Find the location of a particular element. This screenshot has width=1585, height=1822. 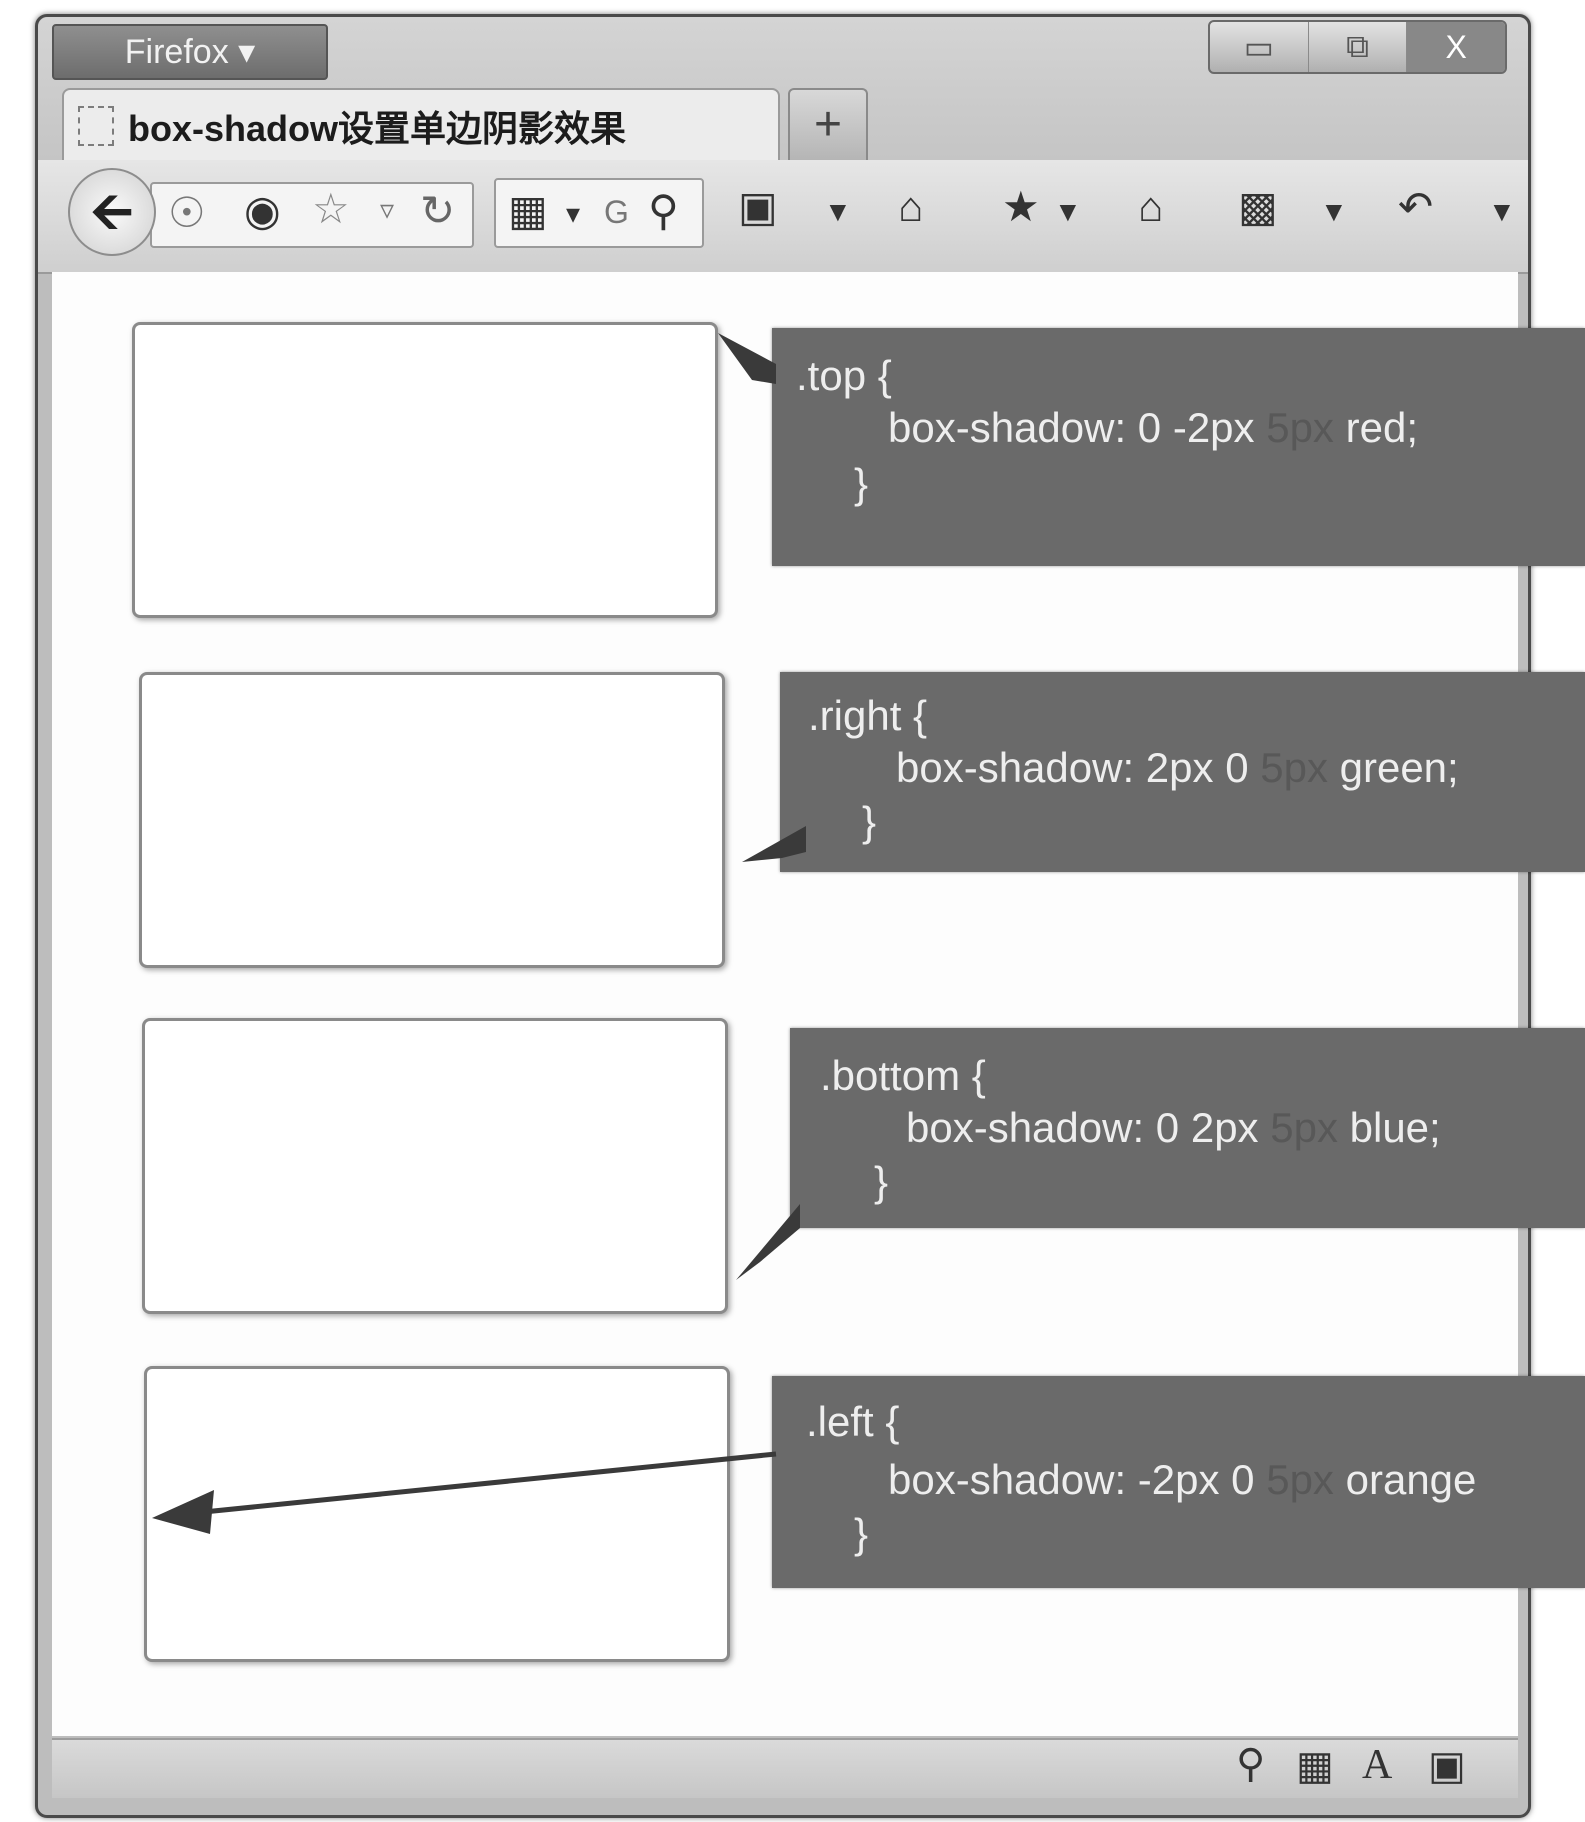

arrow-right-pointer is located at coordinates (774, 844).